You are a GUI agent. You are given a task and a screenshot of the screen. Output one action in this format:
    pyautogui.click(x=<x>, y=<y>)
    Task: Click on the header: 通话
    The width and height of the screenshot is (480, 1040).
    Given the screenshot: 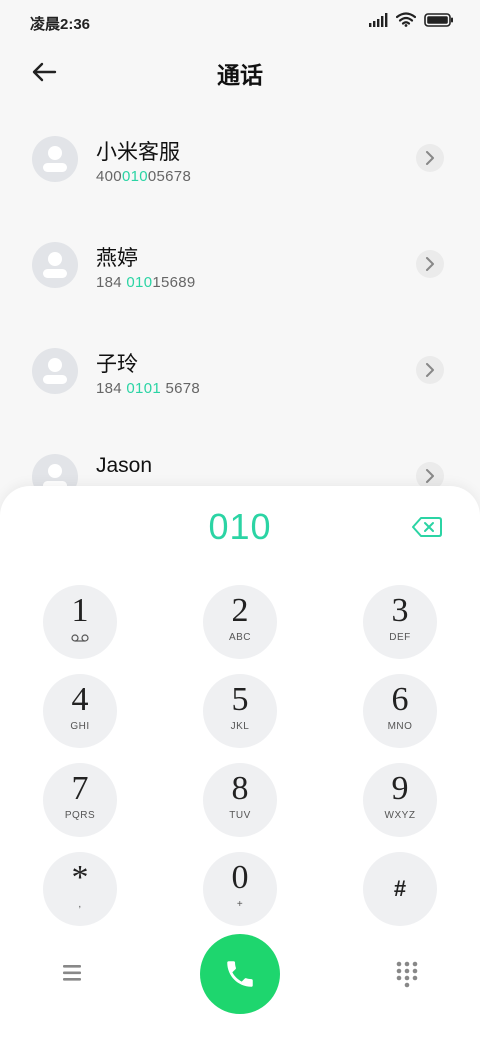 What is the action you would take?
    pyautogui.click(x=240, y=72)
    